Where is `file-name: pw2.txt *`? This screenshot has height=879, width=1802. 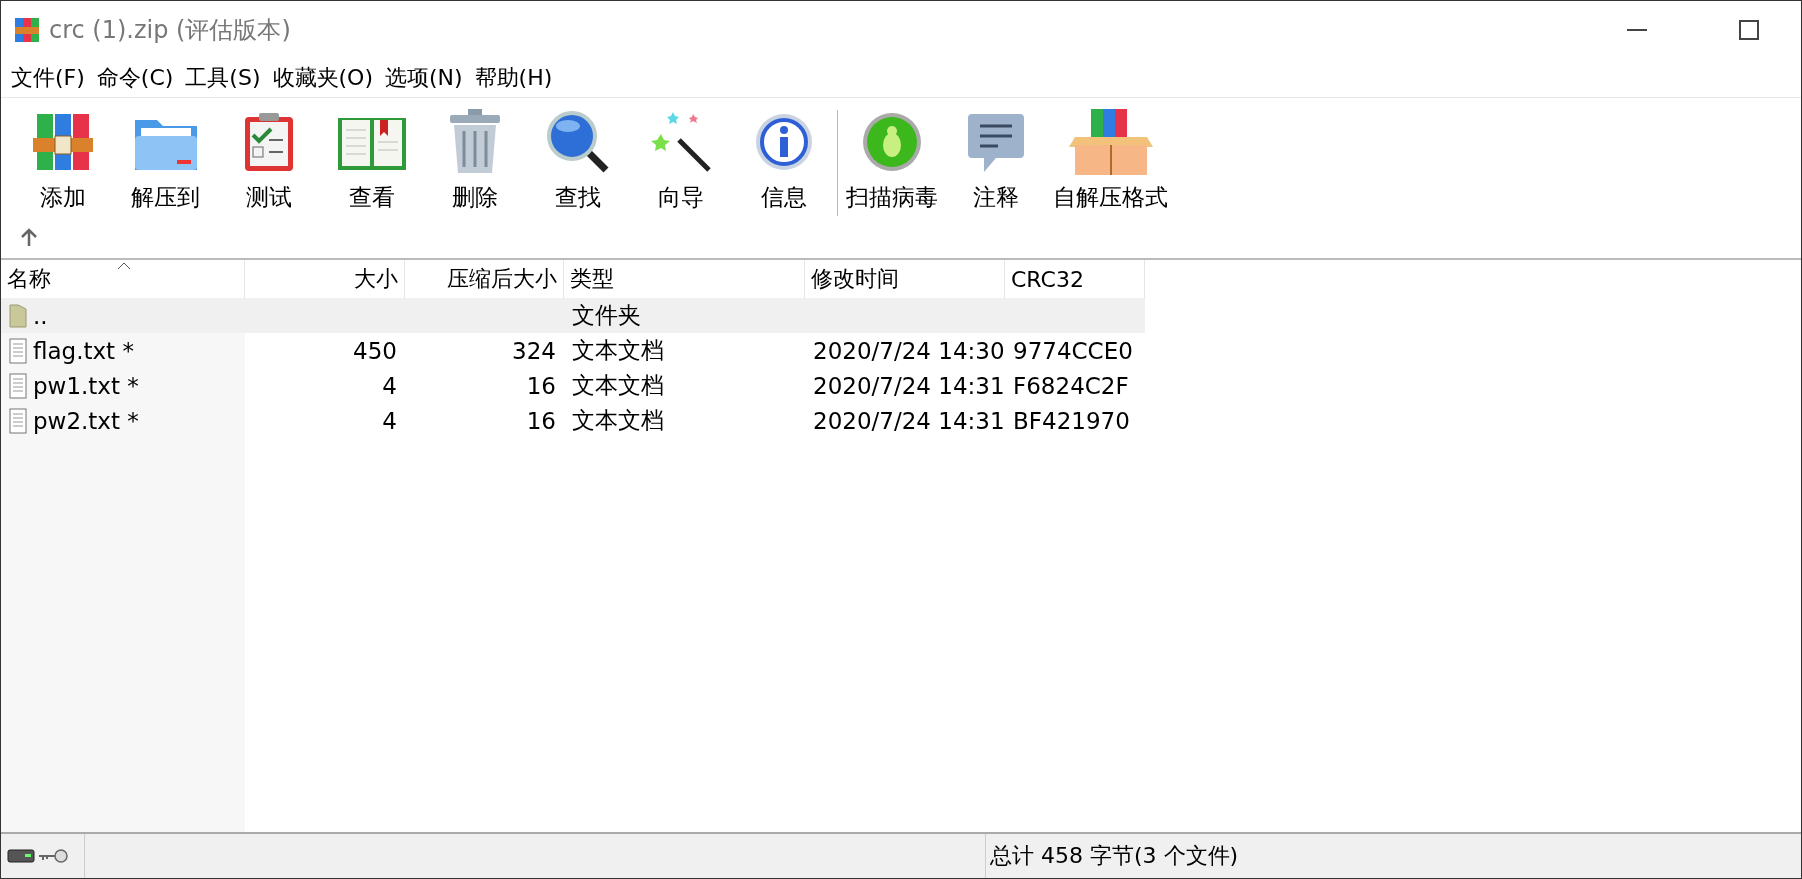
file-name: pw2.txt * is located at coordinates (86, 420).